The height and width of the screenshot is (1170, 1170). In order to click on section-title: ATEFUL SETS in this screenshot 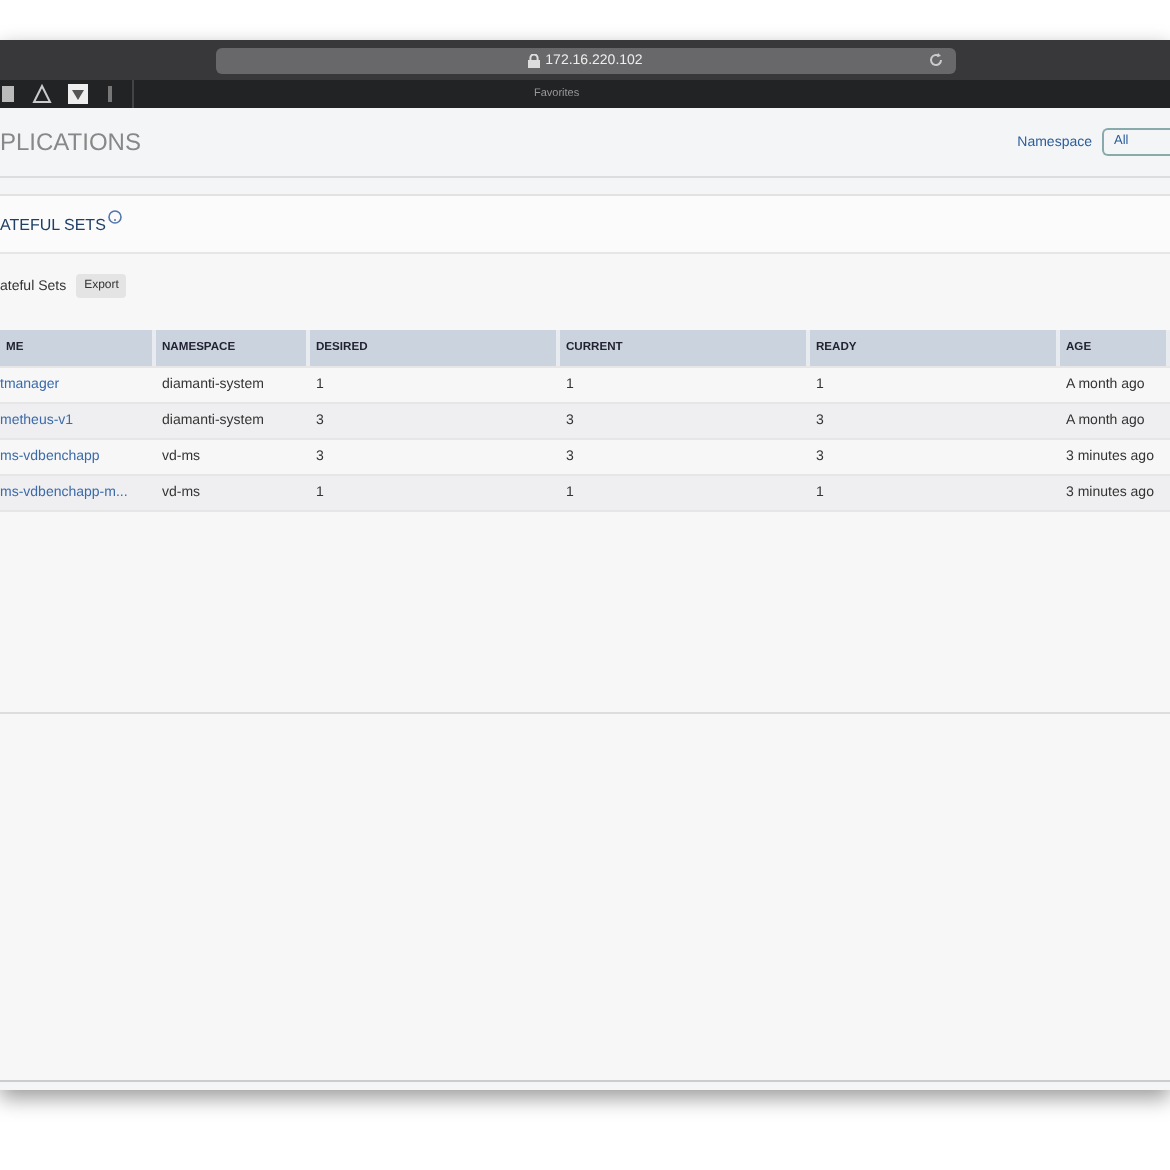, I will do `click(53, 224)`.